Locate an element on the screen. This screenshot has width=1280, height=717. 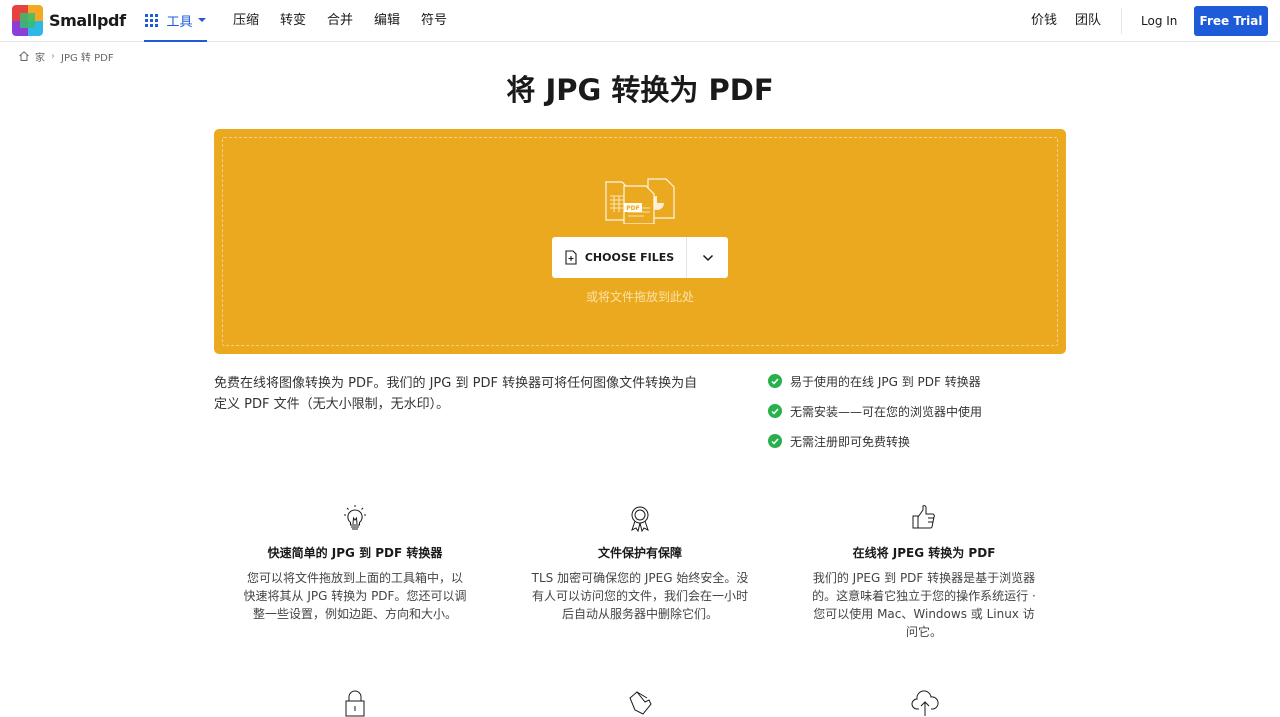
nav-merge: 合并 is located at coordinates (340, 21).